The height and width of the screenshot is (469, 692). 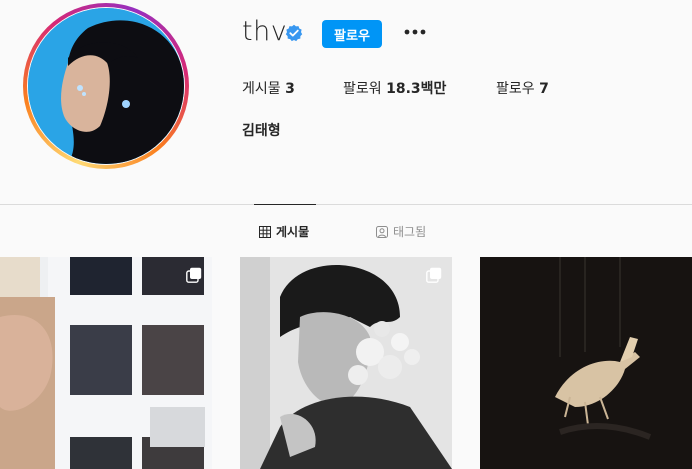 I want to click on more-options-icon, so click(x=415, y=32).